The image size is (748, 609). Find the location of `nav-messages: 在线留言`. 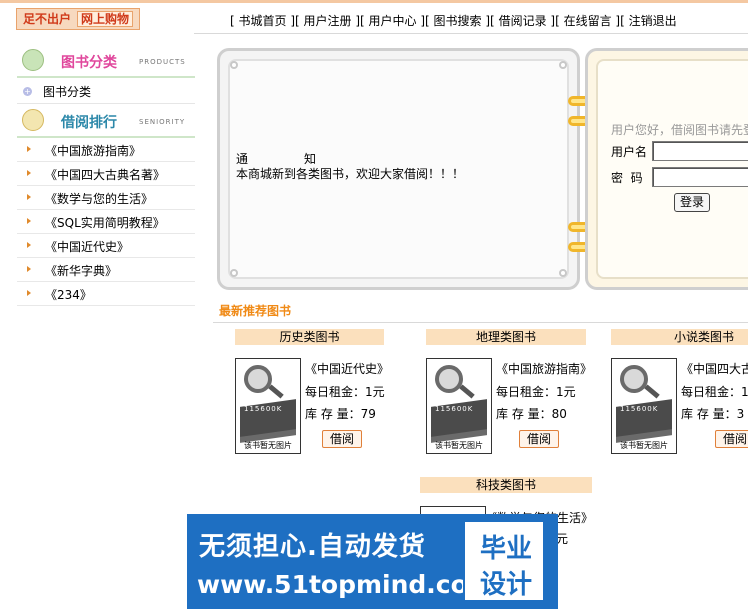

nav-messages: 在线留言 is located at coordinates (588, 21).